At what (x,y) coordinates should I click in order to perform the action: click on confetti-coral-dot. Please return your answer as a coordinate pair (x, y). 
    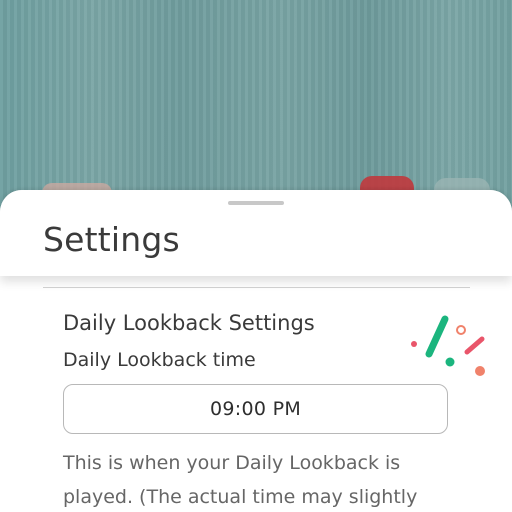
    Looking at the image, I should click on (480, 371).